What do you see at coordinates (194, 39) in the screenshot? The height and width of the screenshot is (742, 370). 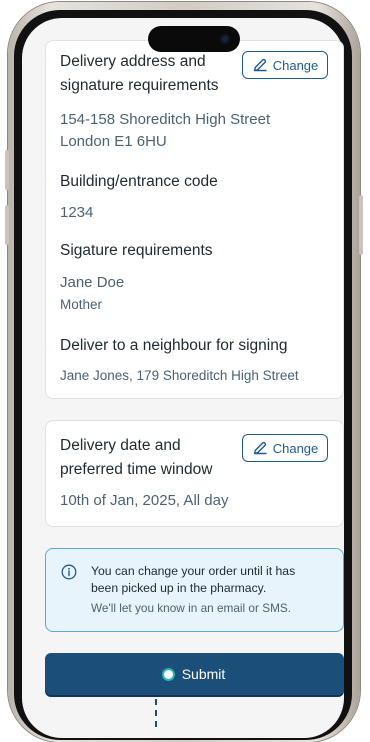 I see `dynamic-island` at bounding box center [194, 39].